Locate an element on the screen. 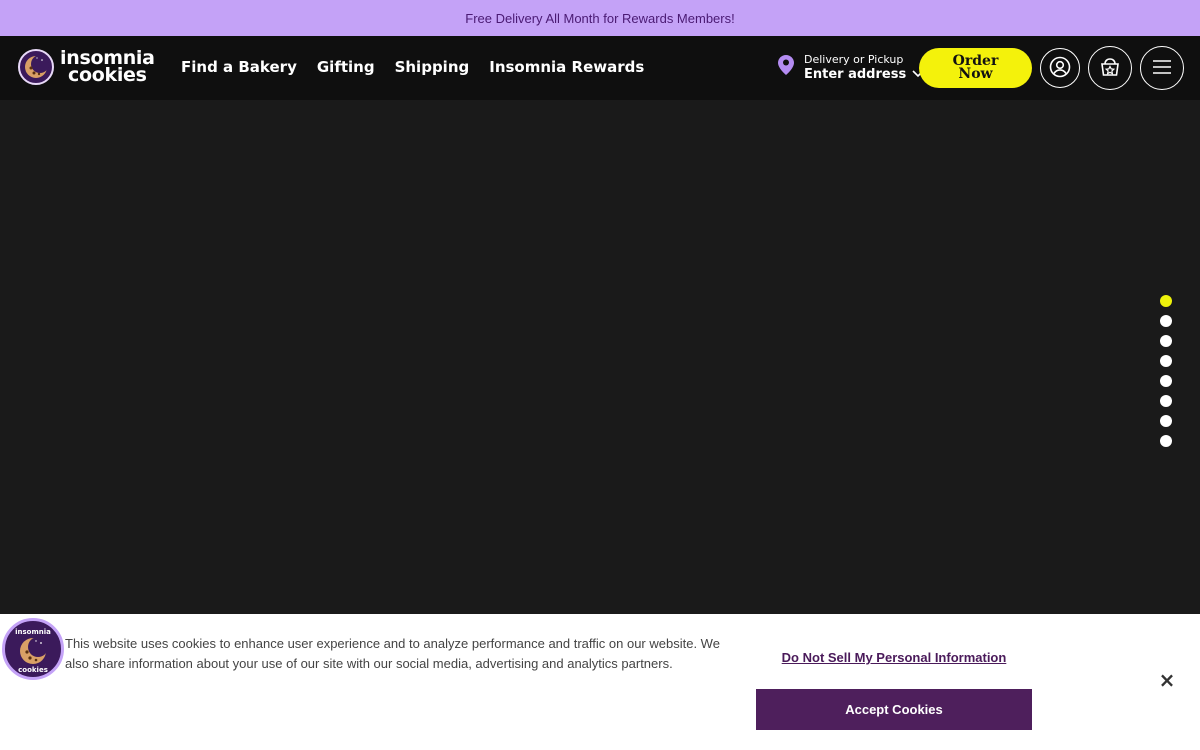 The width and height of the screenshot is (1200, 750). insomnia-cookies-logo: insomnia cookies is located at coordinates (33, 649).